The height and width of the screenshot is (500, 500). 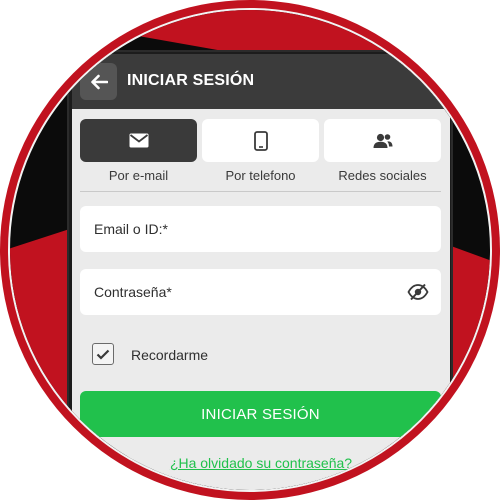 I want to click on arrow-left-icon, so click(x=99, y=81).